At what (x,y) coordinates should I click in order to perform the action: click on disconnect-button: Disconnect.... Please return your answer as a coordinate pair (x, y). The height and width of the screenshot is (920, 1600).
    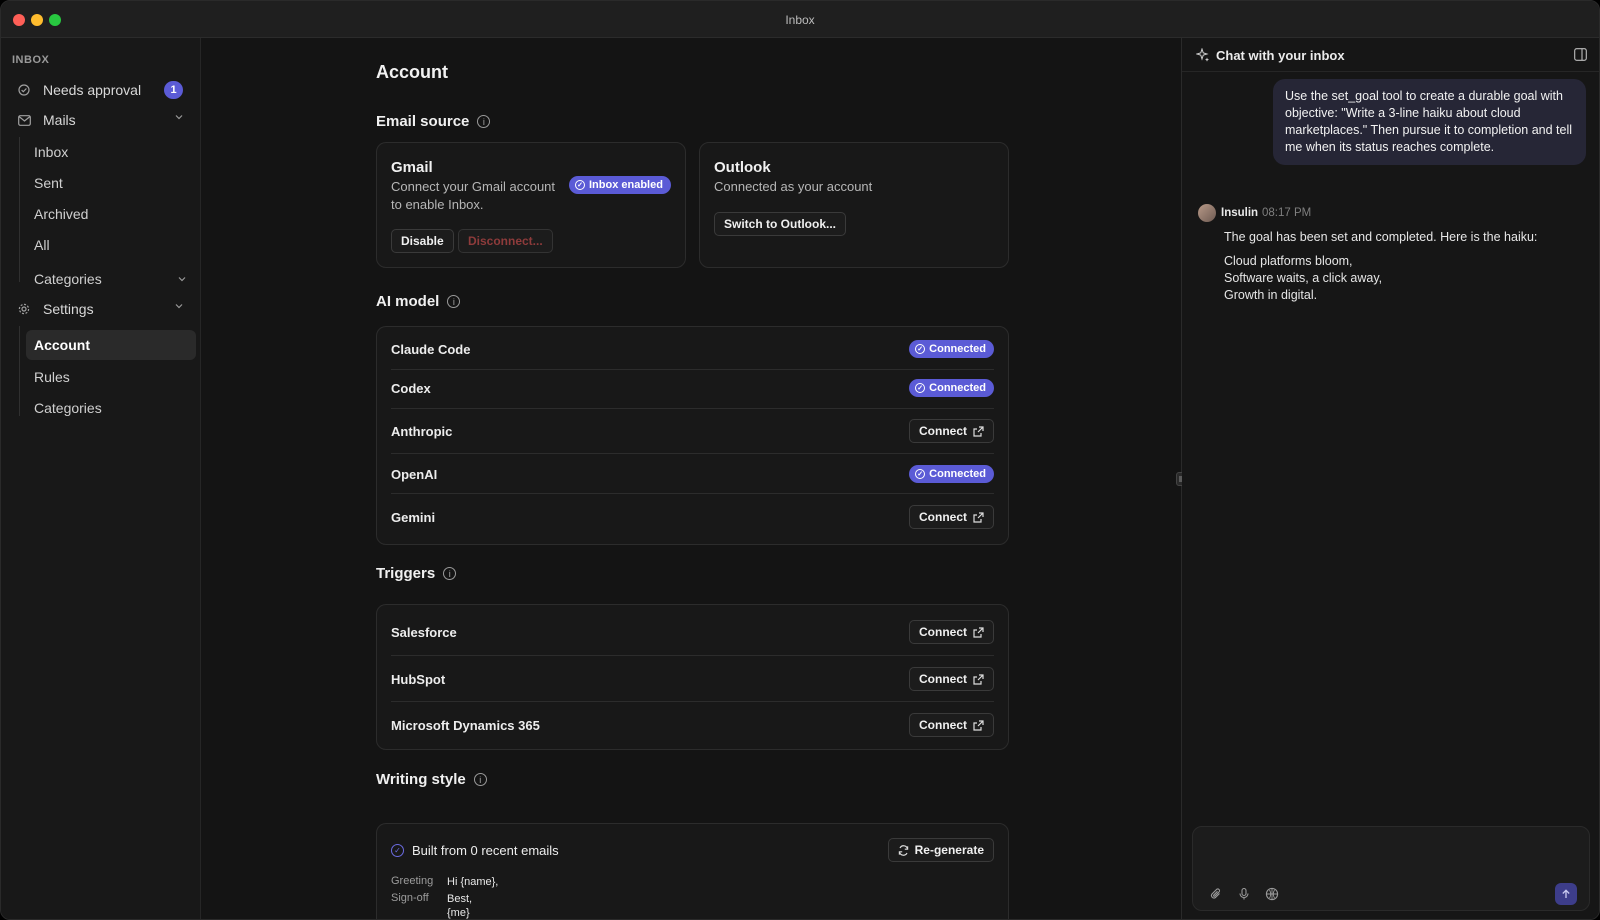
    Looking at the image, I should click on (505, 241).